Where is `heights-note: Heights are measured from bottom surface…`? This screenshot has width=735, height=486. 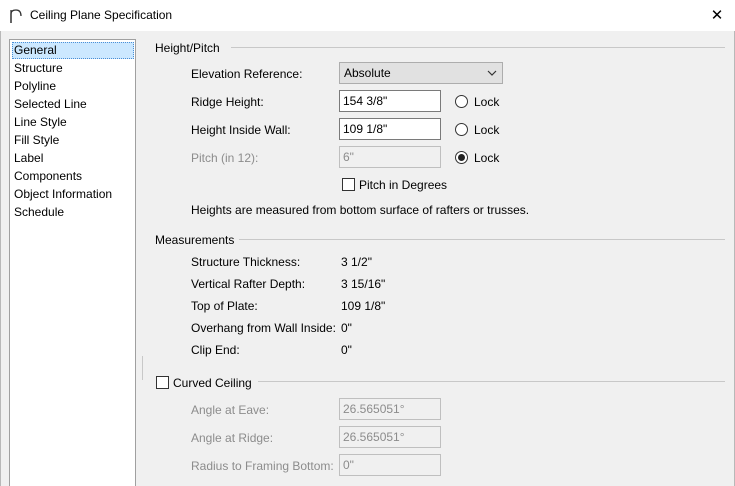 heights-note: Heights are measured from bottom surface… is located at coordinates (360, 210).